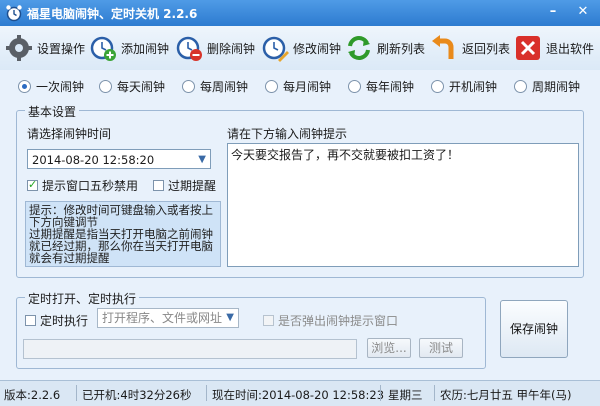 This screenshot has width=600, height=406. What do you see at coordinates (307, 87) in the screenshot?
I see `radio-label: 每月闹钟` at bounding box center [307, 87].